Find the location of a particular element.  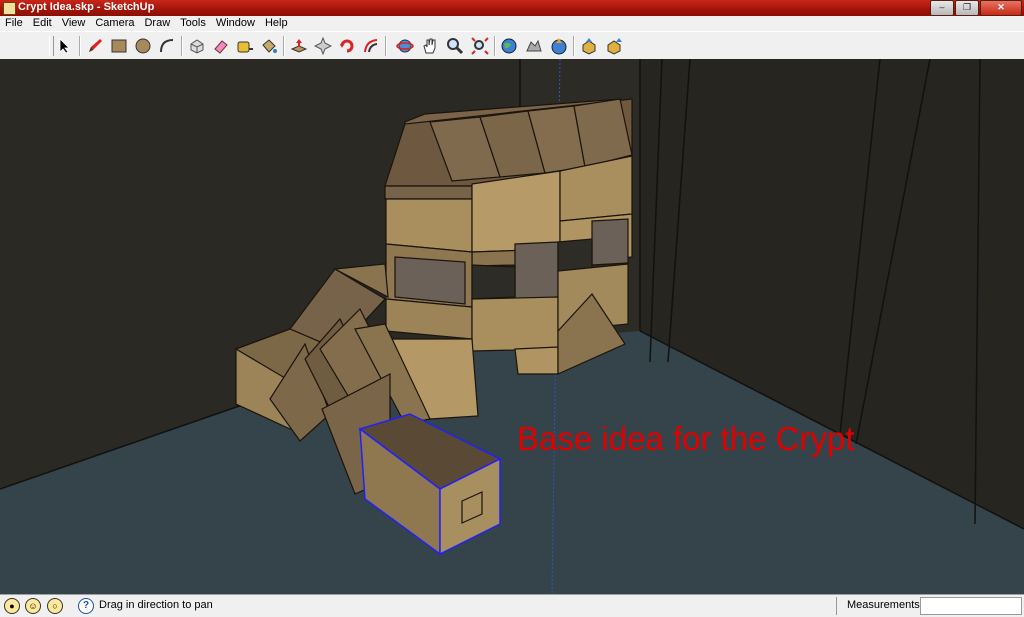

title-bar: Crypt Idea.skp - SketchUp – ❐ ✕ is located at coordinates (512, 8).